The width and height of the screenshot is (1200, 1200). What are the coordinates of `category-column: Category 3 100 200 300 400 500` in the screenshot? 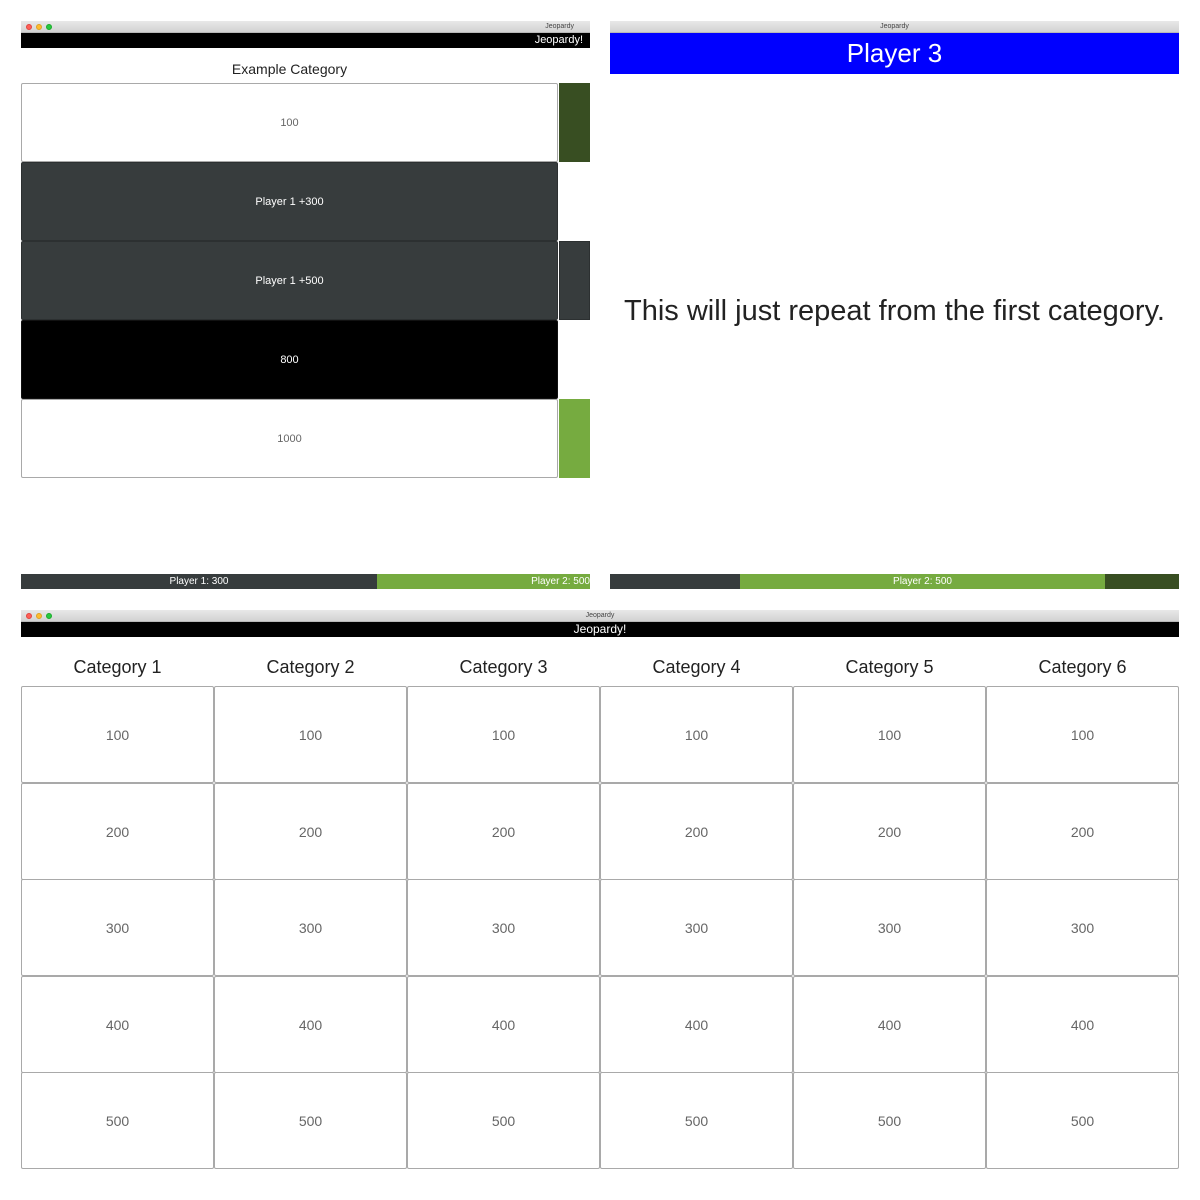 It's located at (503, 909).